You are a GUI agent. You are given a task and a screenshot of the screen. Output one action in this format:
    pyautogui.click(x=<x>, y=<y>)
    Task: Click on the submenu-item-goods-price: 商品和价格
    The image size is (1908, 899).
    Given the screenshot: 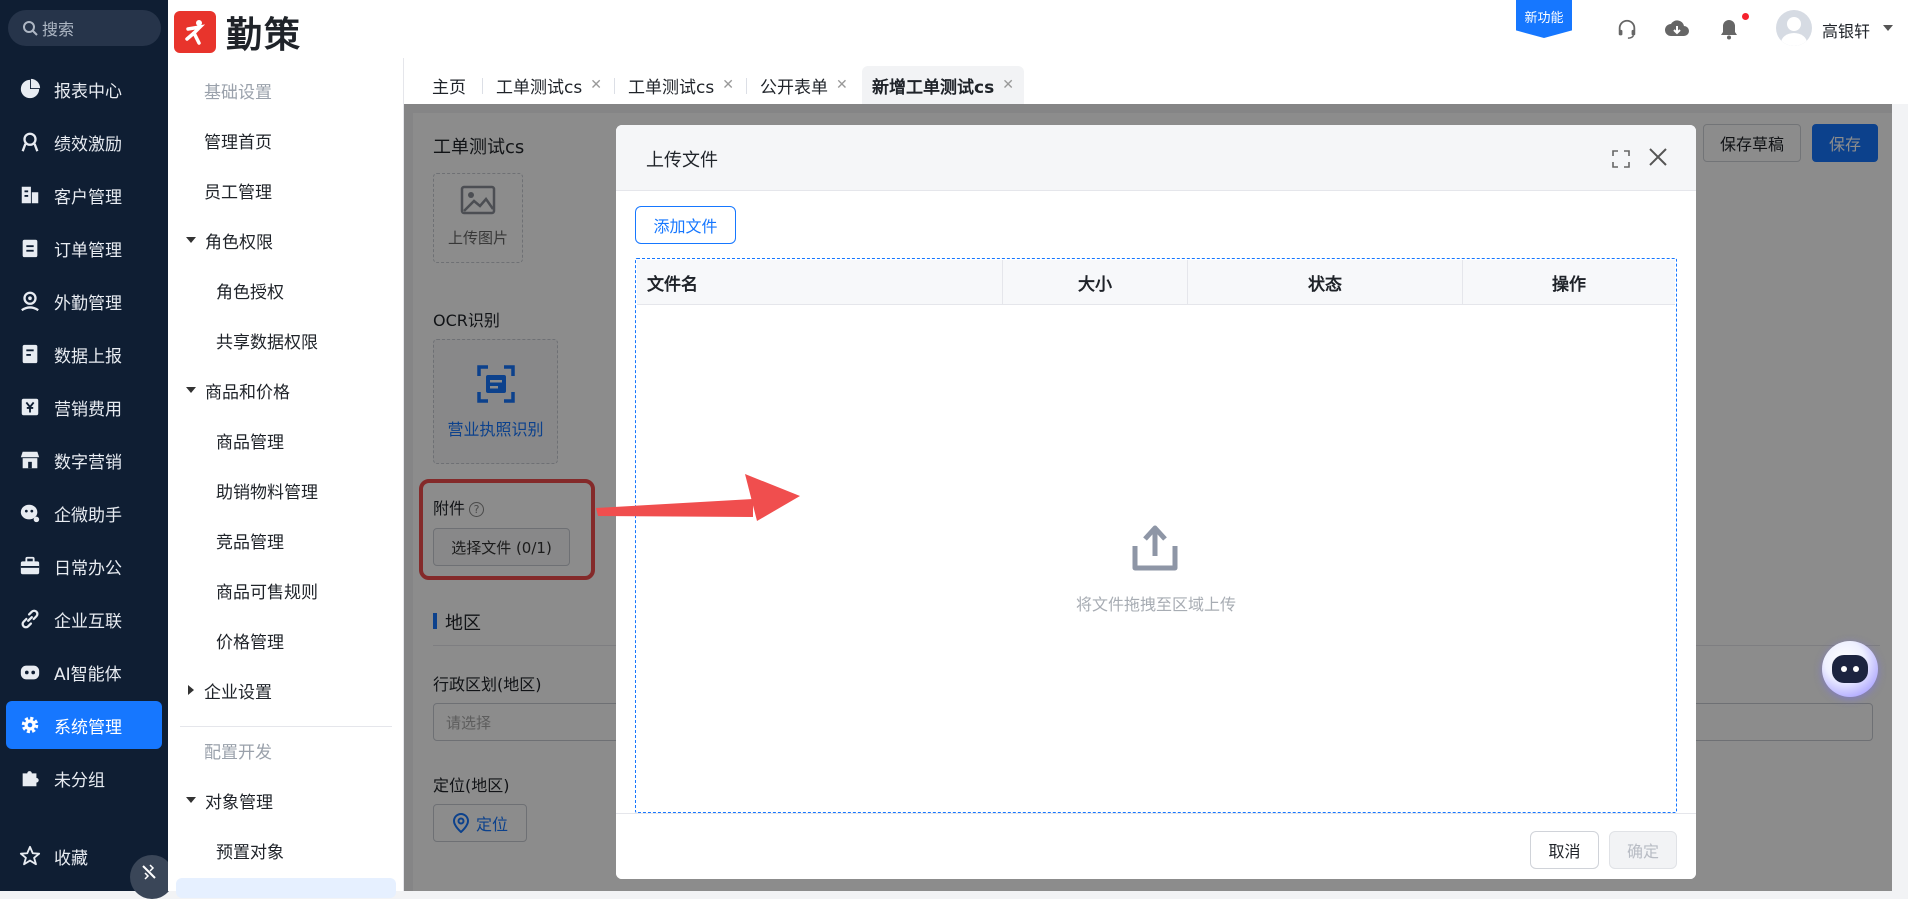 What is the action you would take?
    pyautogui.click(x=286, y=390)
    